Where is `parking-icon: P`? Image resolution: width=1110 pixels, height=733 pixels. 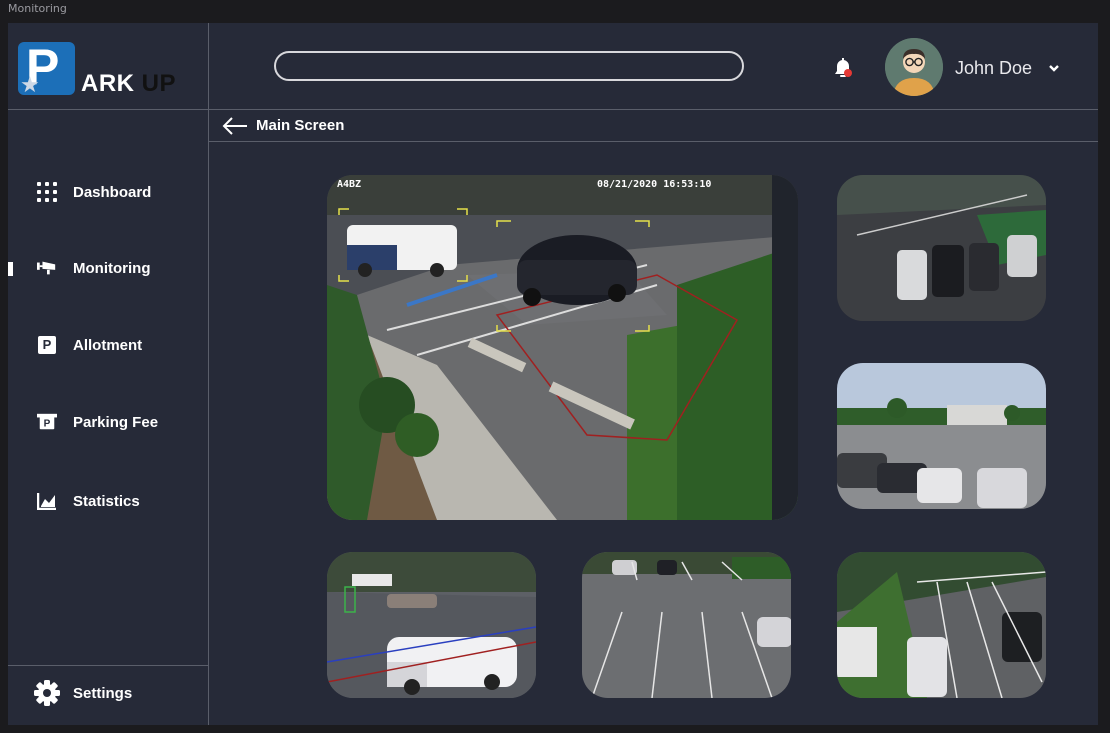 parking-icon: P is located at coordinates (47, 345).